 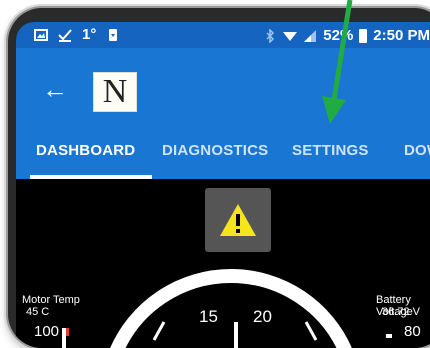 I want to click on annotation-arrow, so click(x=337, y=62).